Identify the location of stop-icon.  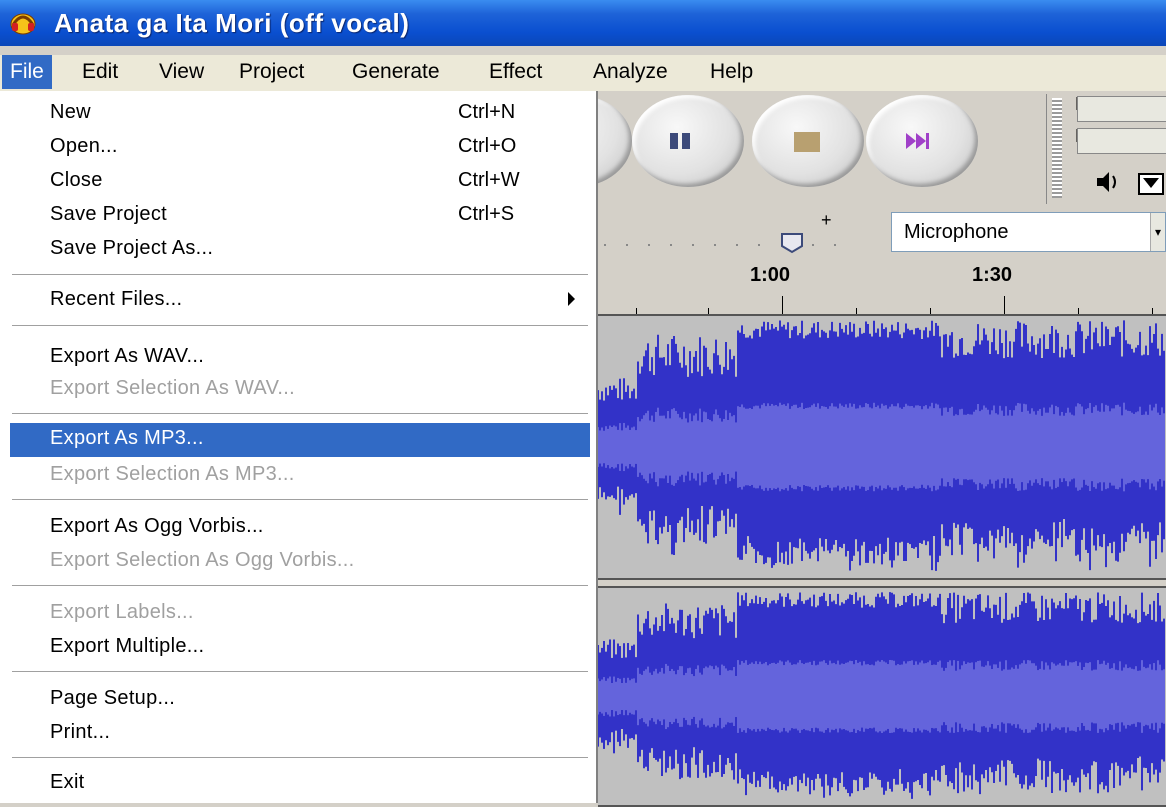
(807, 142).